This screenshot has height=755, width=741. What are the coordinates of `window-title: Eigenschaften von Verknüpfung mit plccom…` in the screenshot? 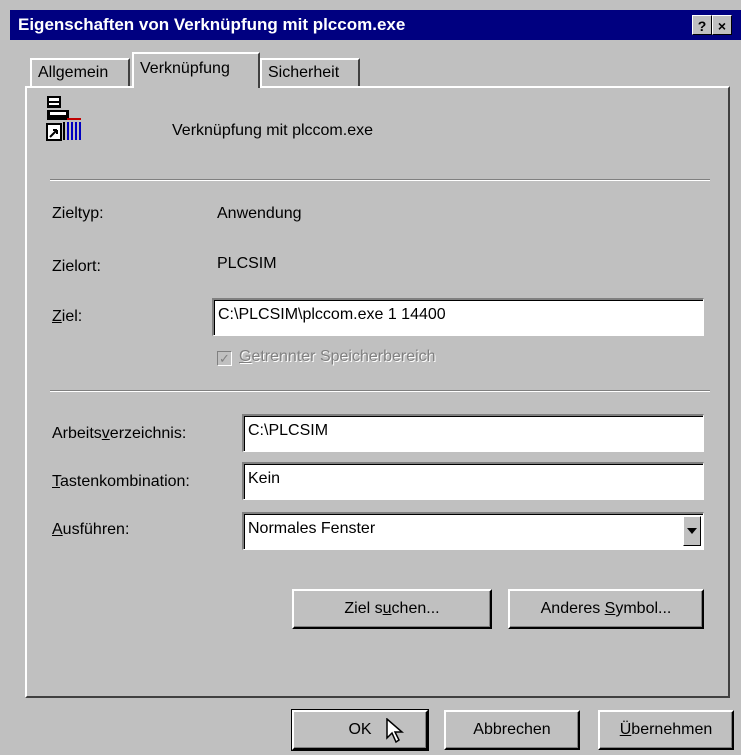 It's located at (212, 24).